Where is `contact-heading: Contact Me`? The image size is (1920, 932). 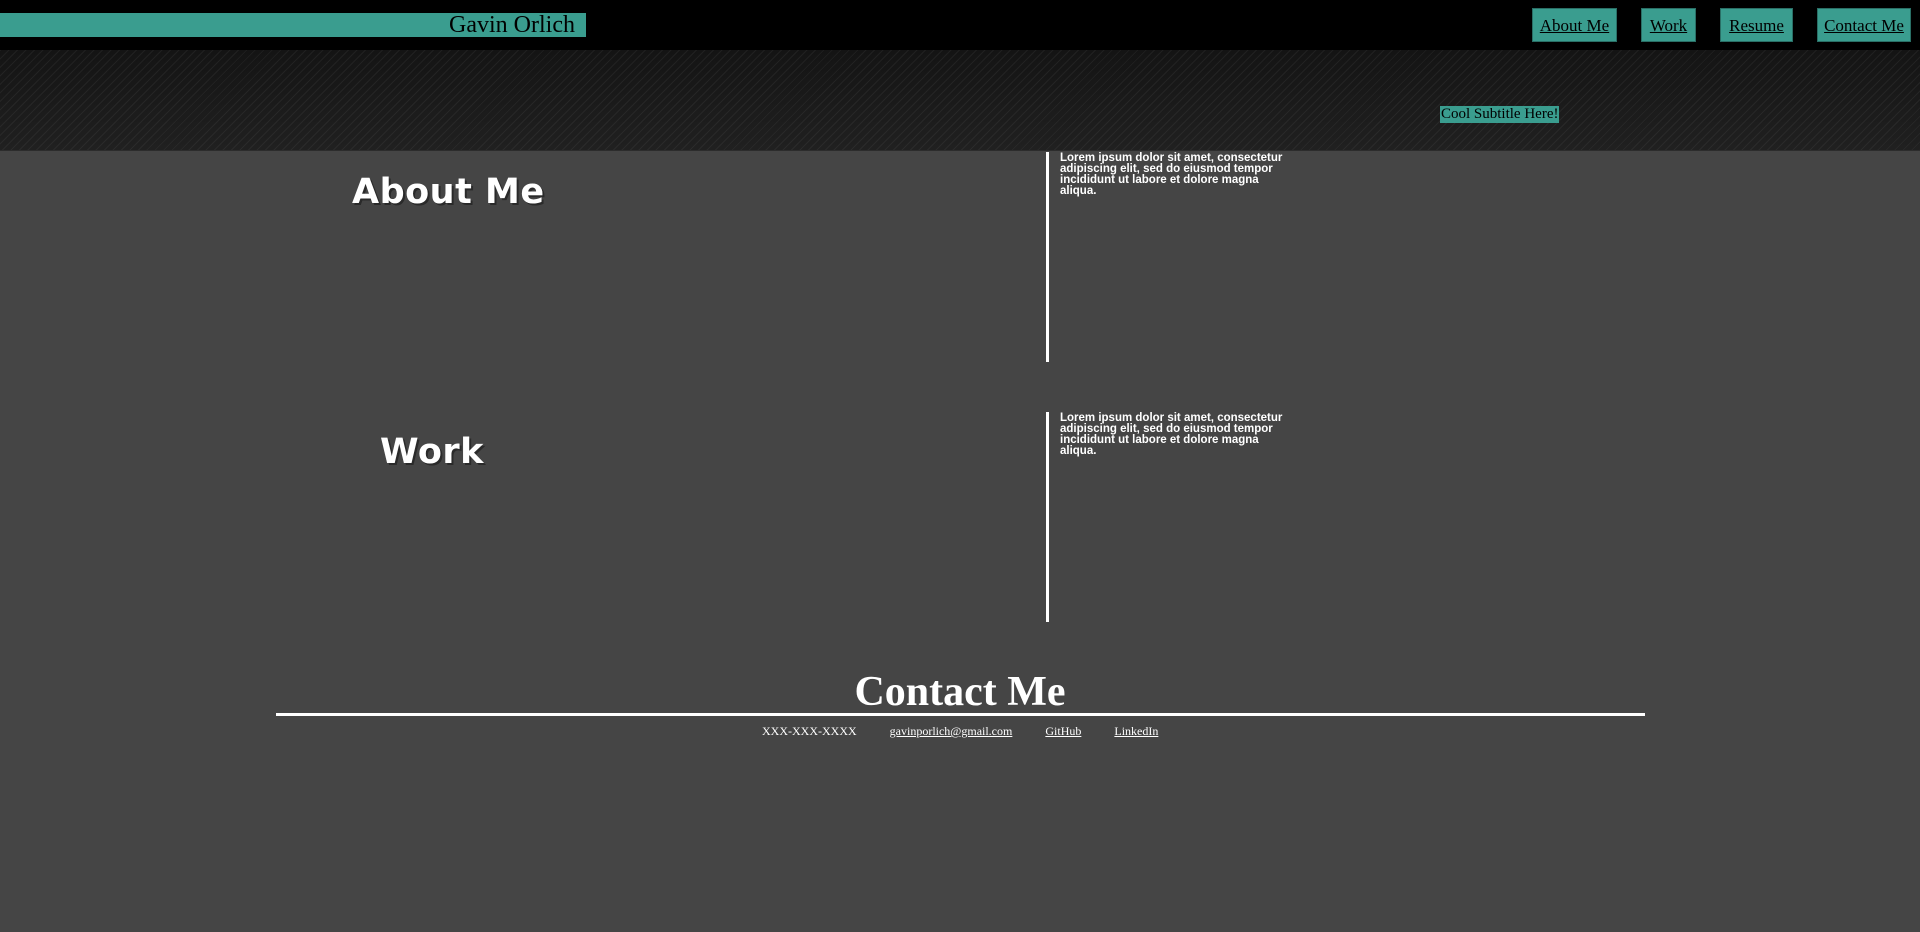
contact-heading: Contact Me is located at coordinates (960, 692).